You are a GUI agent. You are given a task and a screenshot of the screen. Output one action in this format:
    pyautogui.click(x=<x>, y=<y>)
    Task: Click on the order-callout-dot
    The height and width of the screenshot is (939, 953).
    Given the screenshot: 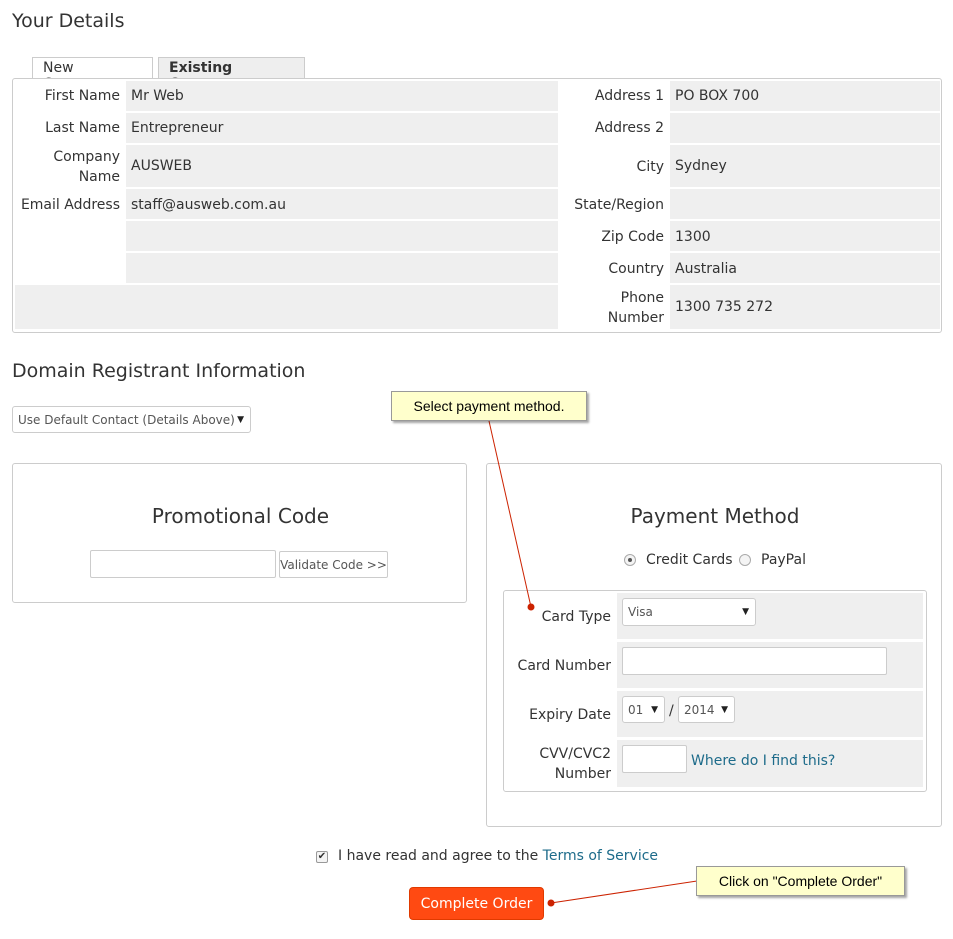 What is the action you would take?
    pyautogui.click(x=551, y=903)
    